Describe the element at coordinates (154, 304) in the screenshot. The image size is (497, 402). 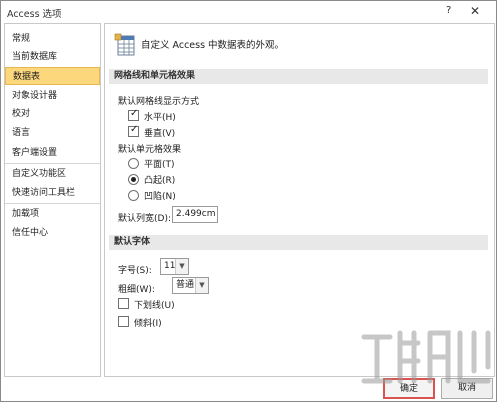
I see `underline-label: 下划线(U)` at that location.